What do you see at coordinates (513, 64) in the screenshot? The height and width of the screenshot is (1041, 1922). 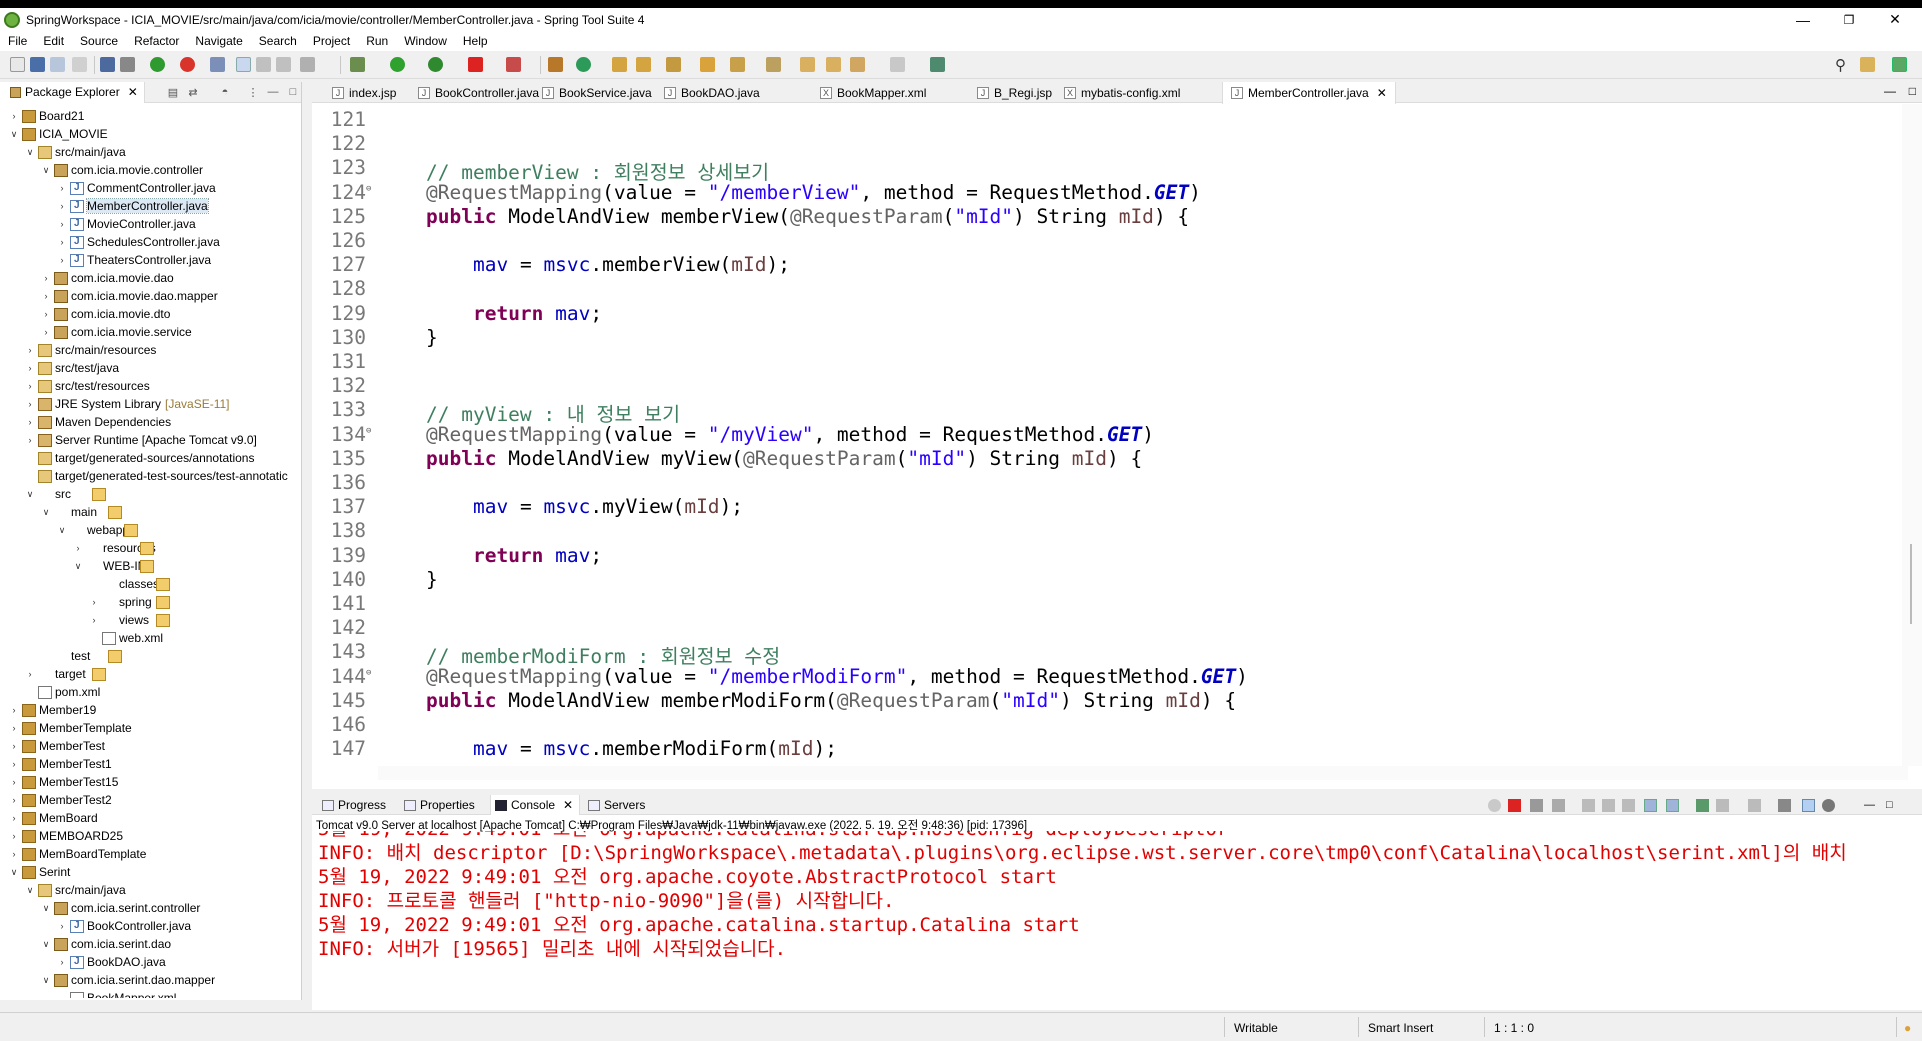 I see `server-icon` at bounding box center [513, 64].